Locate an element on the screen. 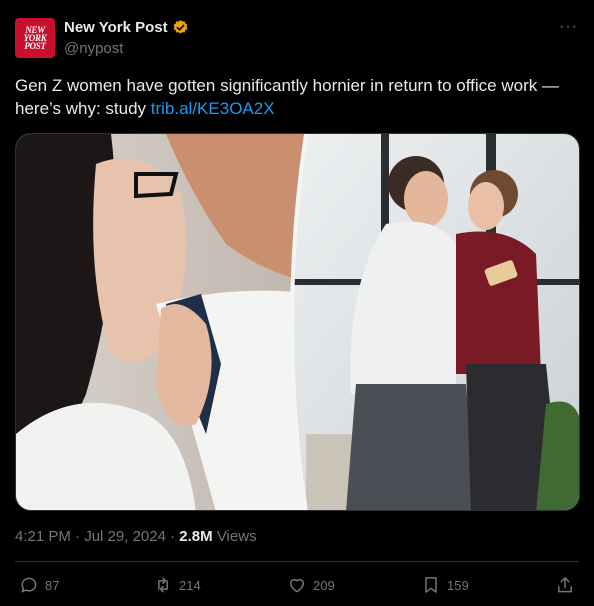 This screenshot has width=594, height=606. tweet-meta: 4:21 PM · Jul 29, 2024 · 2.8M Views is located at coordinates (136, 536).